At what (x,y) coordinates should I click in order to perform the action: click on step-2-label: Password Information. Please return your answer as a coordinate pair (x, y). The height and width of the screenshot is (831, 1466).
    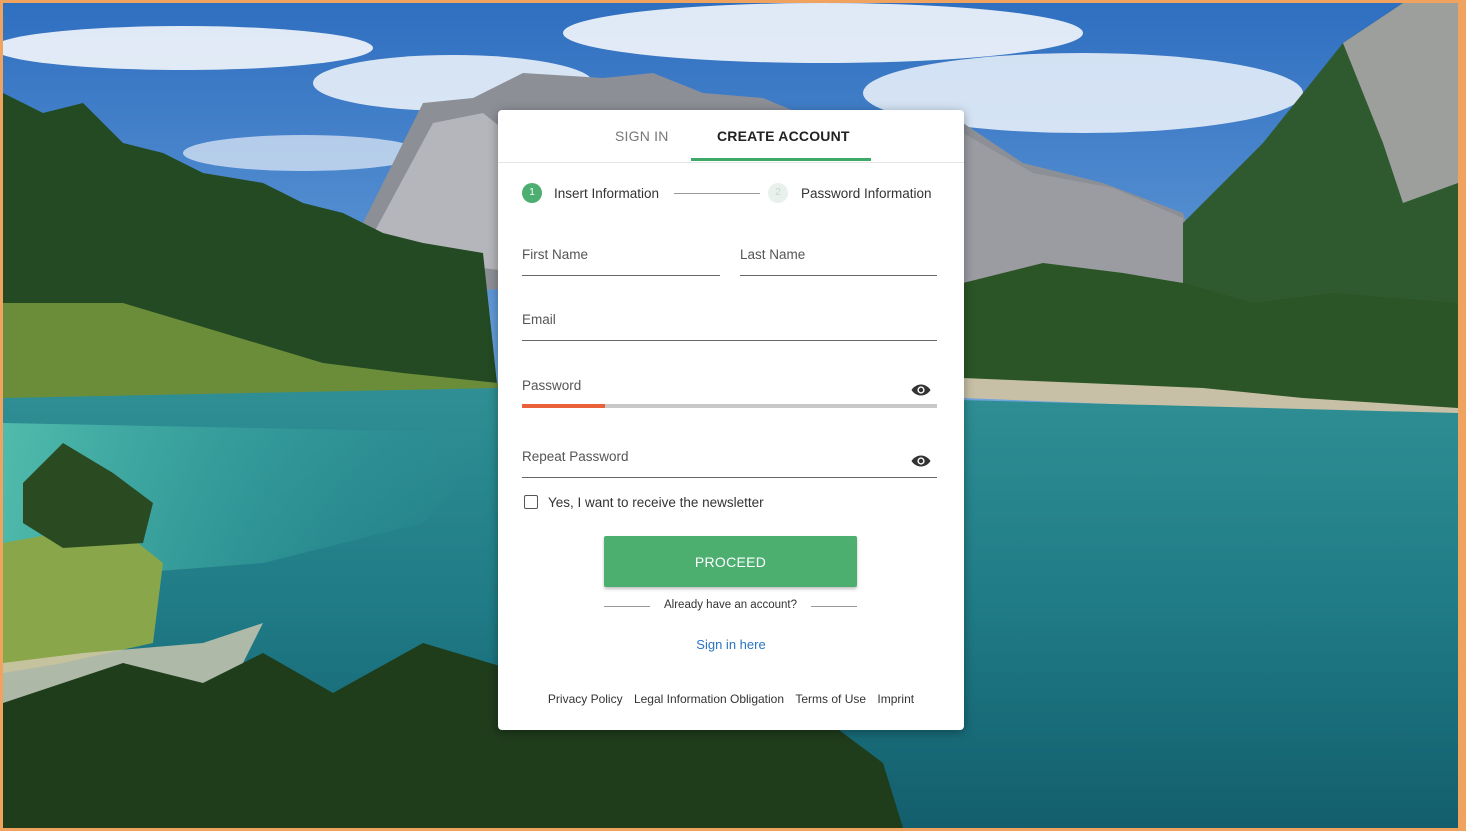
    Looking at the image, I should click on (866, 193).